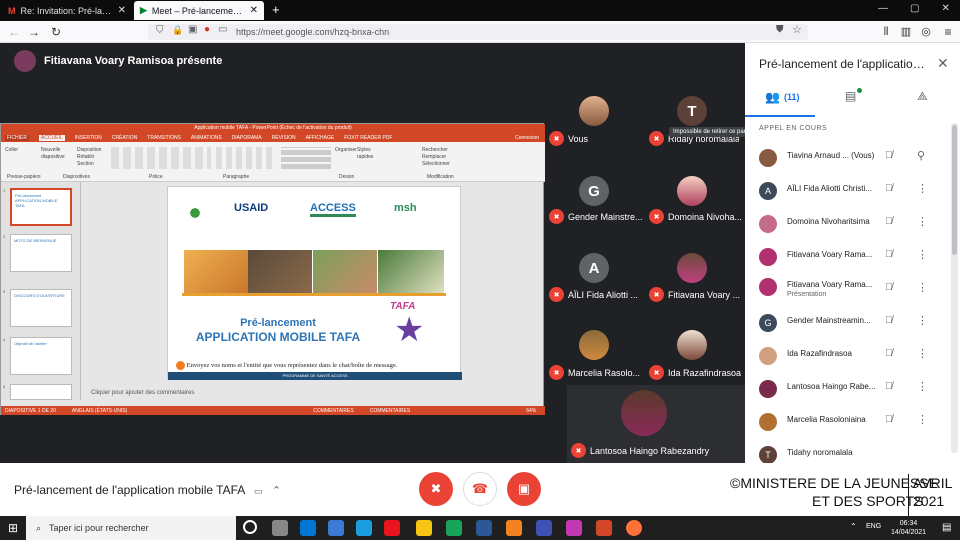  Describe the element at coordinates (368, 154) in the screenshot. I see `ribbon-quick-styles: Styles rapides` at that location.